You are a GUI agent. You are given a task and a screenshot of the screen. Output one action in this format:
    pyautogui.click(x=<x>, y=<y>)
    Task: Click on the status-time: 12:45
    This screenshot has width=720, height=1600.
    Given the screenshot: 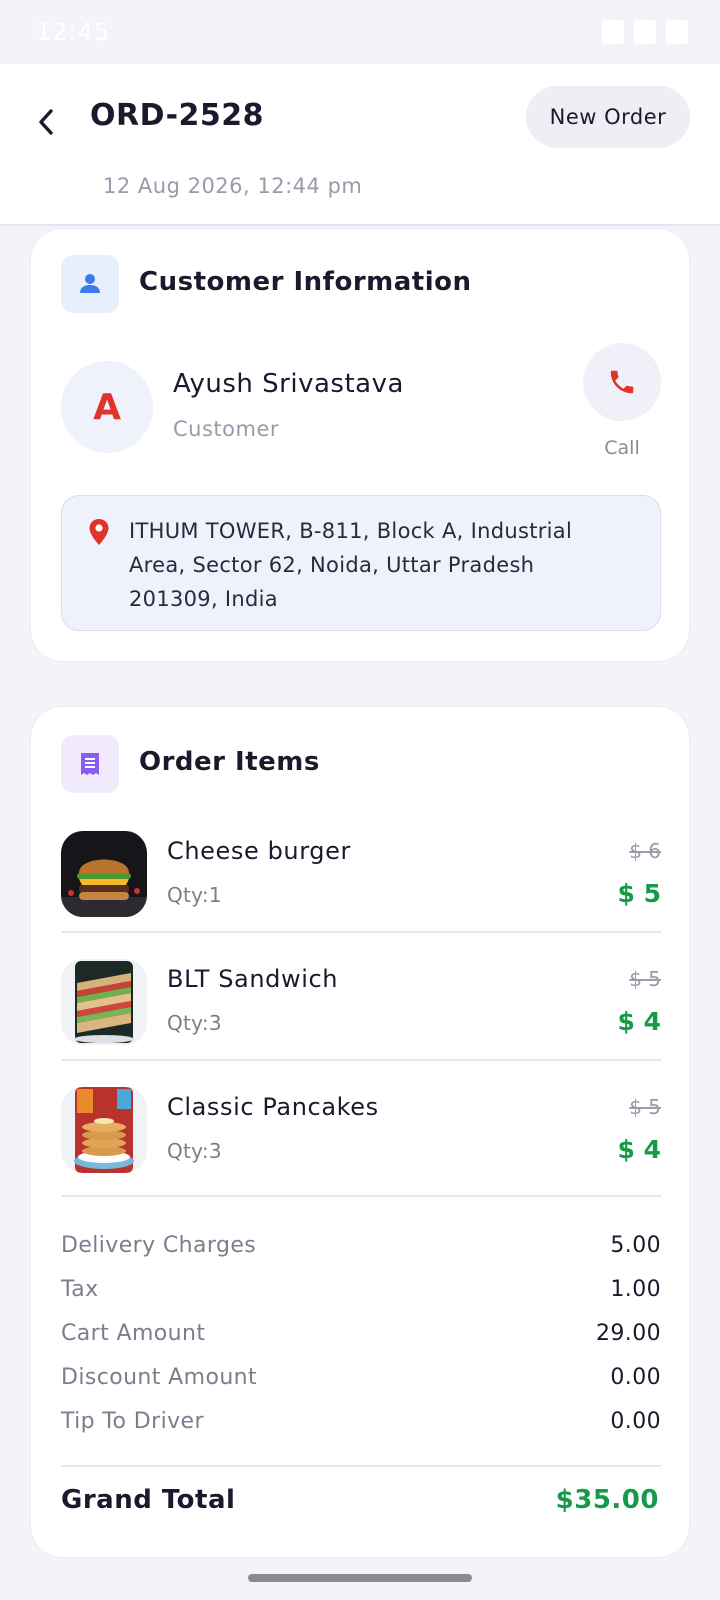 What is the action you would take?
    pyautogui.click(x=73, y=32)
    